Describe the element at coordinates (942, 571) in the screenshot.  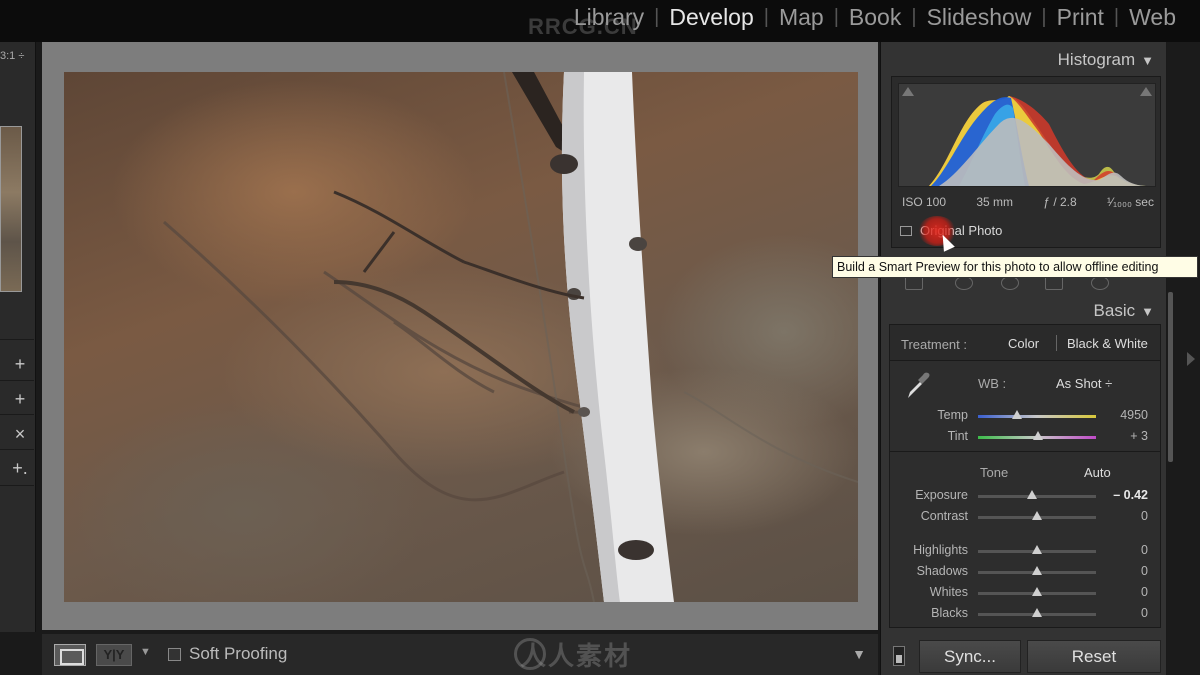
I see `slider-label: Shadows` at that location.